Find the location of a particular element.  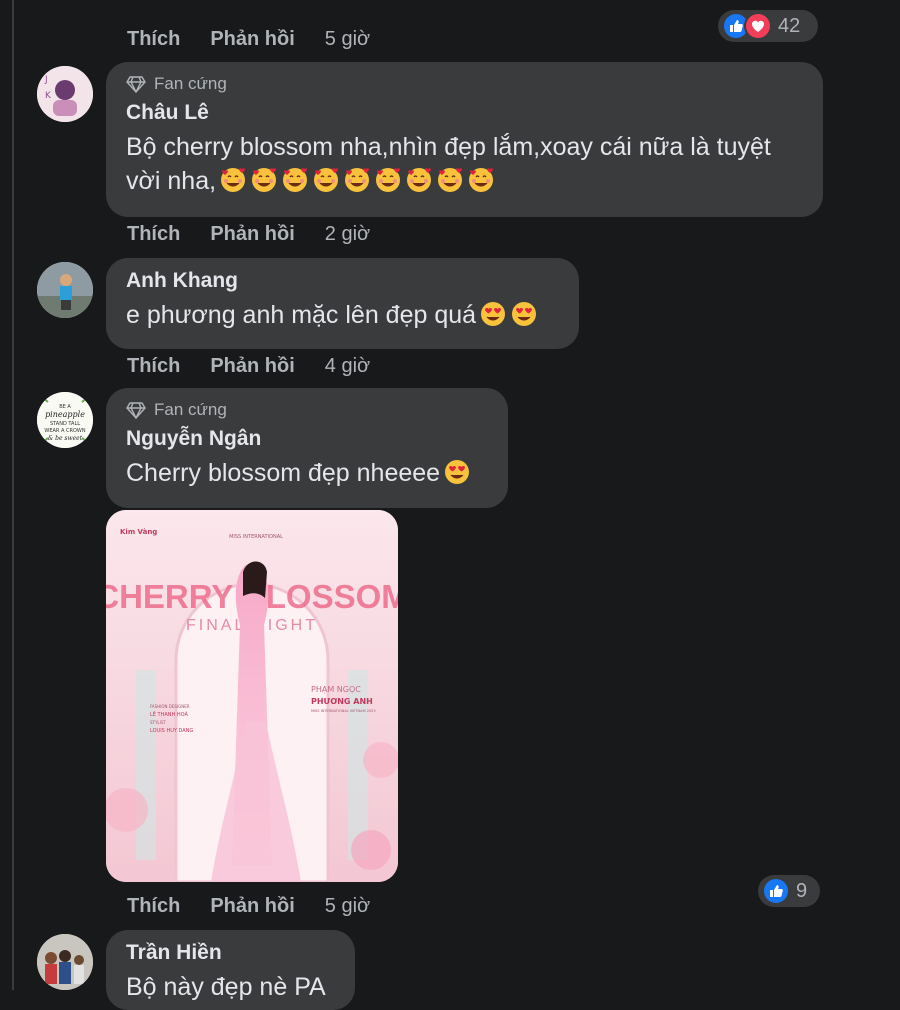

comment-bubble: Trần Hiền Bộ này đẹp nè PA is located at coordinates (230, 970).